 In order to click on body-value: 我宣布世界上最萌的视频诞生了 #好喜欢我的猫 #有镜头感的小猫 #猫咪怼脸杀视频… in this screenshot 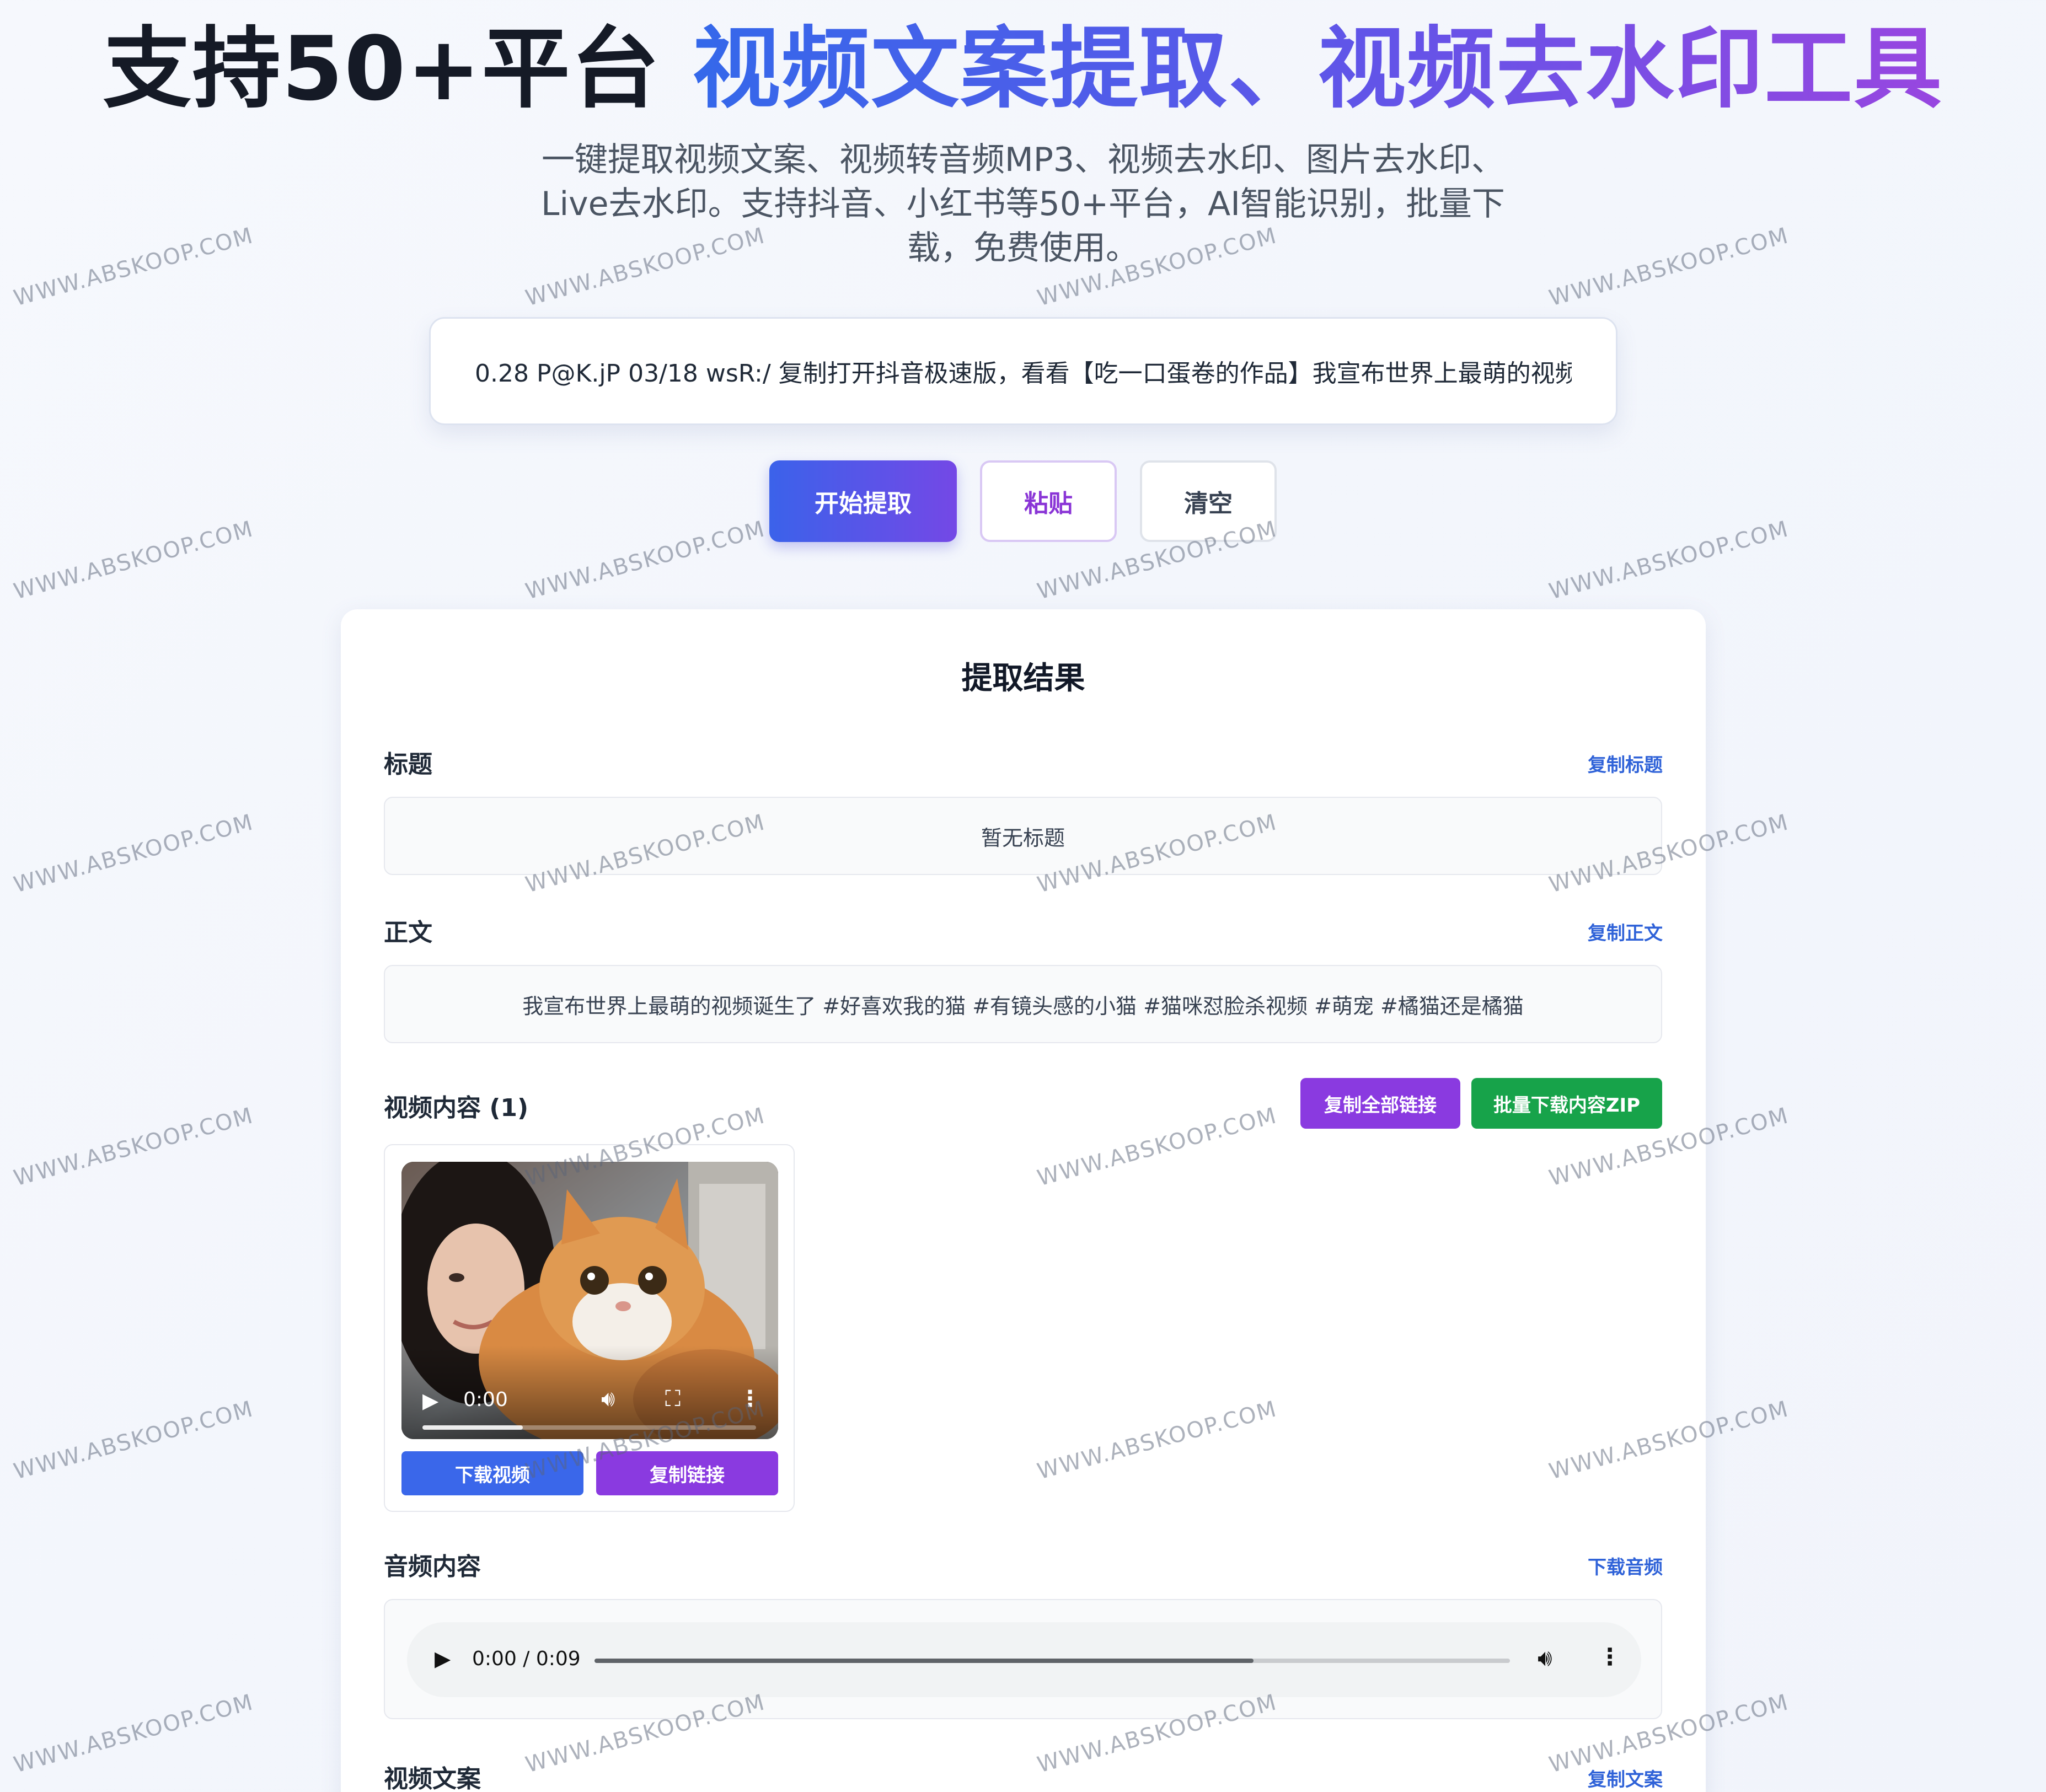, I will do `click(1023, 1006)`.